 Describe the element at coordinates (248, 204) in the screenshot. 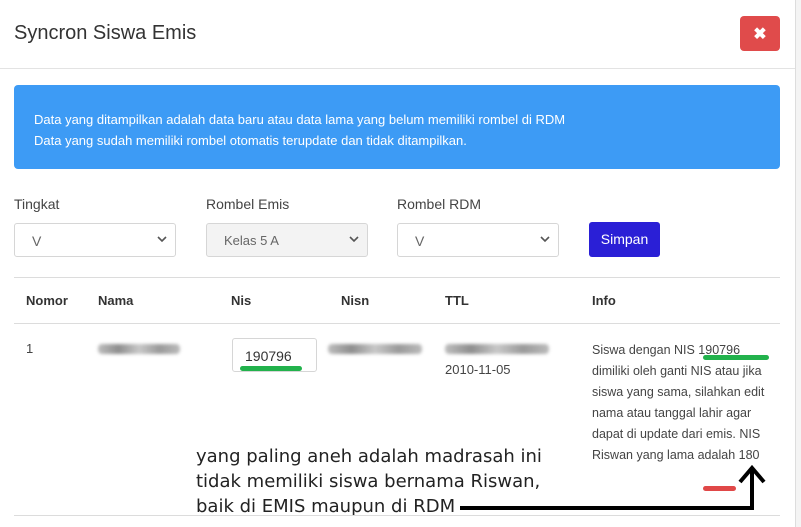

I see `rombel-emis-label: Rombel Emis` at that location.